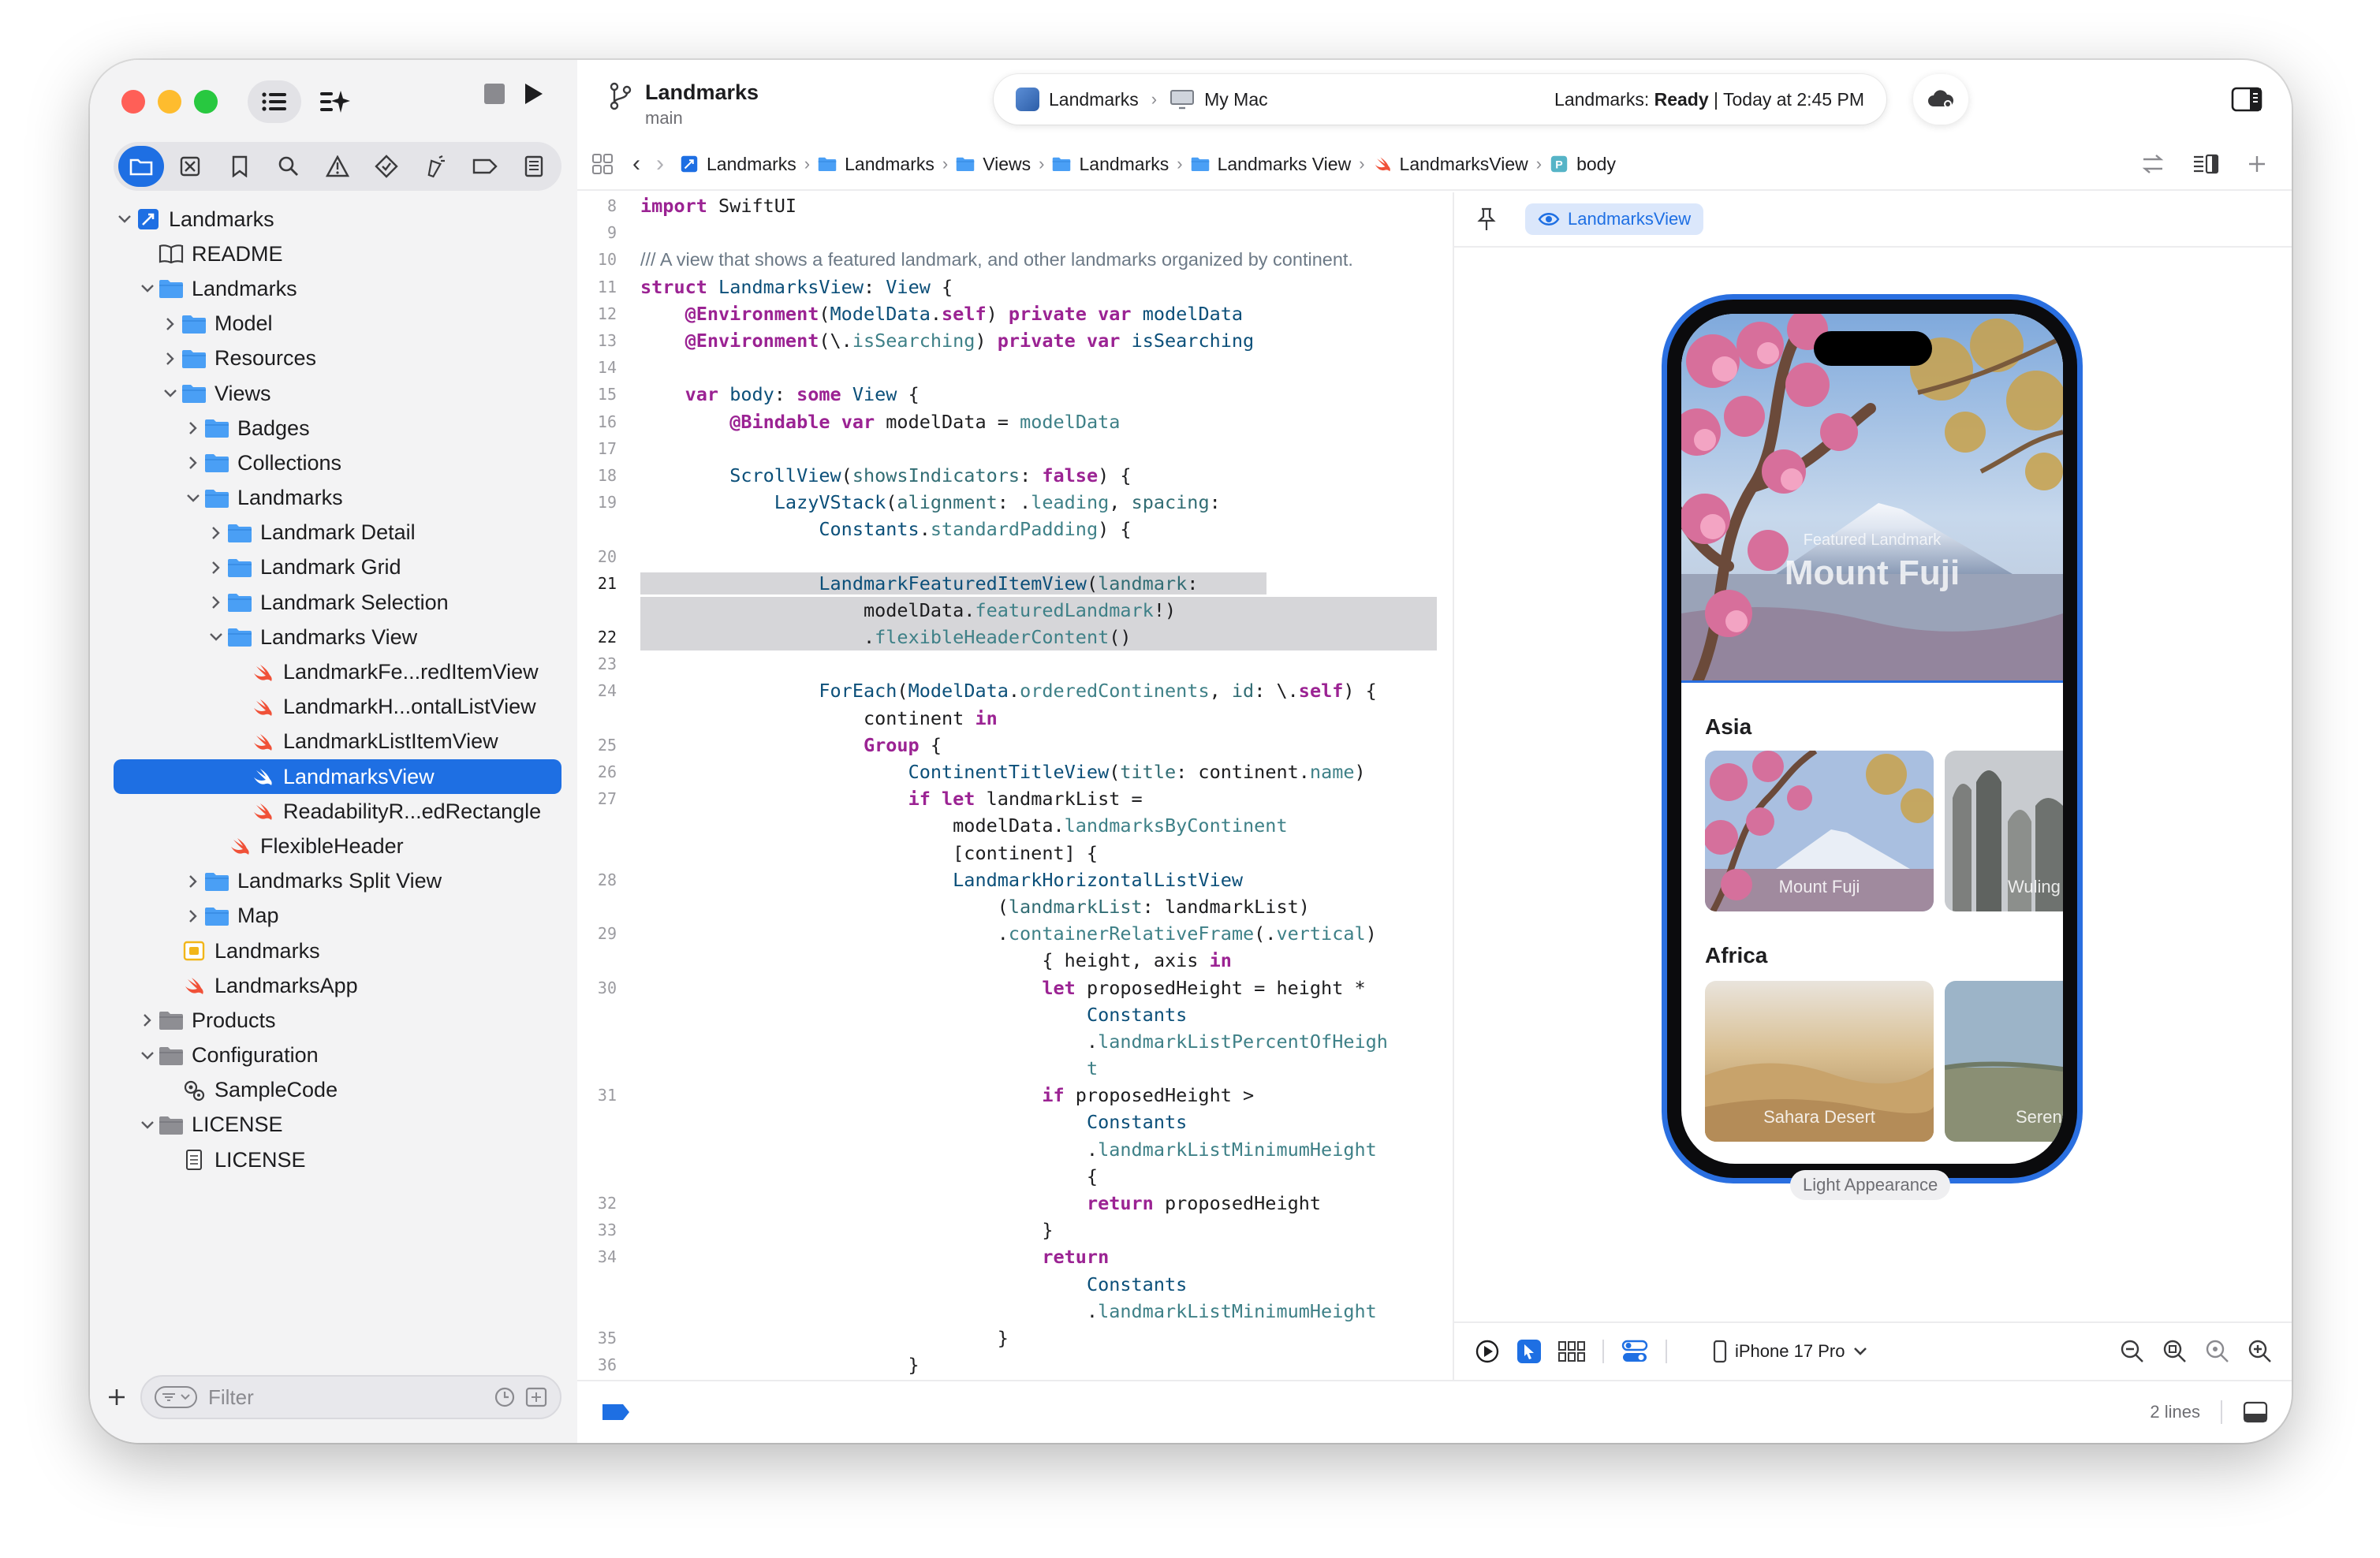 The width and height of the screenshot is (2380, 1558). I want to click on code-line: 8 import SwiftUI, so click(1015, 205).